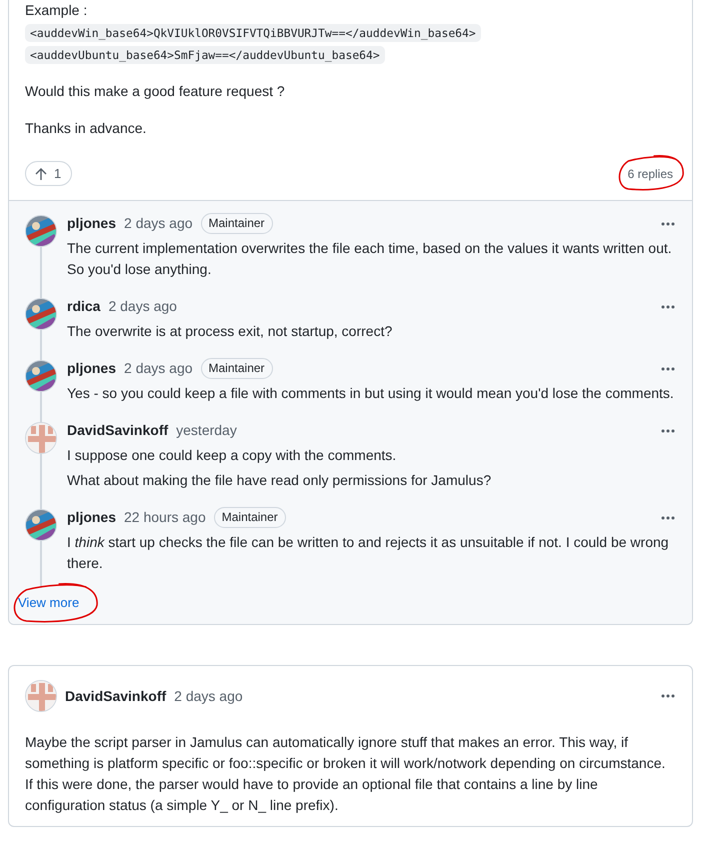 The image size is (702, 859). Describe the element at coordinates (370, 259) in the screenshot. I see `reply-text: The current implementation overwrites the file each time, based on the values it wants written out. So you'd lose anything.` at that location.